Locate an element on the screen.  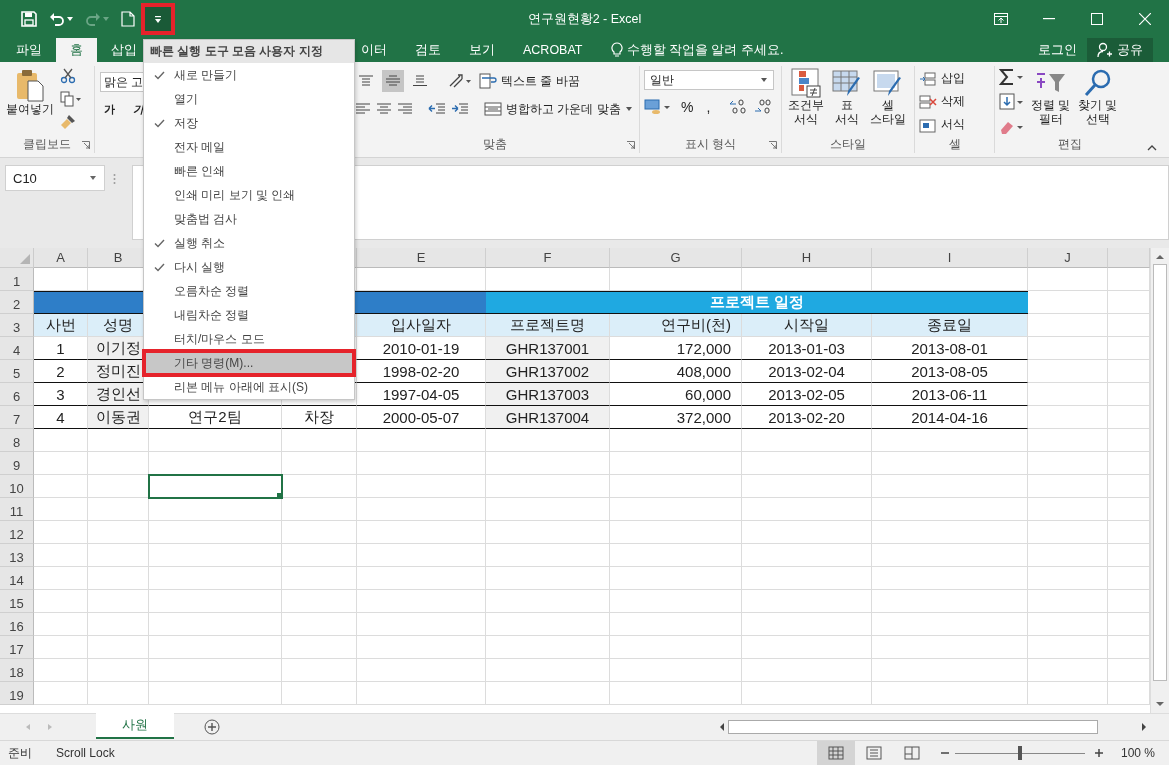
merge-center-button: 병합하고 가운데 맞춤 is located at coordinates (558, 109).